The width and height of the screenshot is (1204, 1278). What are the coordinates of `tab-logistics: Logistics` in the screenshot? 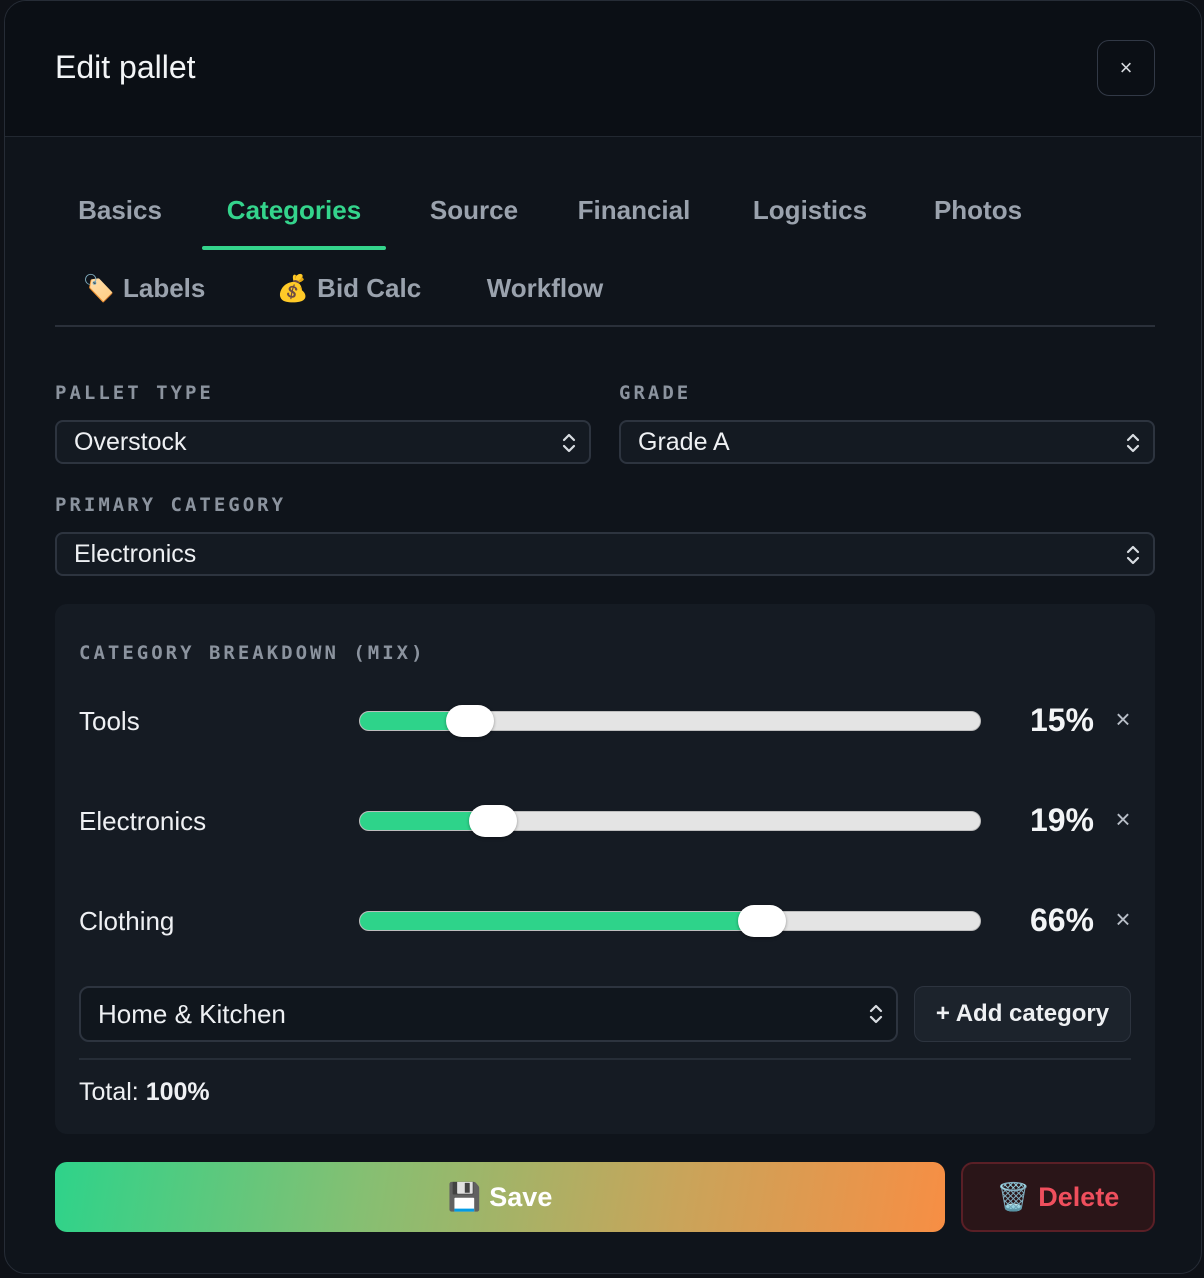 It's located at (810, 210).